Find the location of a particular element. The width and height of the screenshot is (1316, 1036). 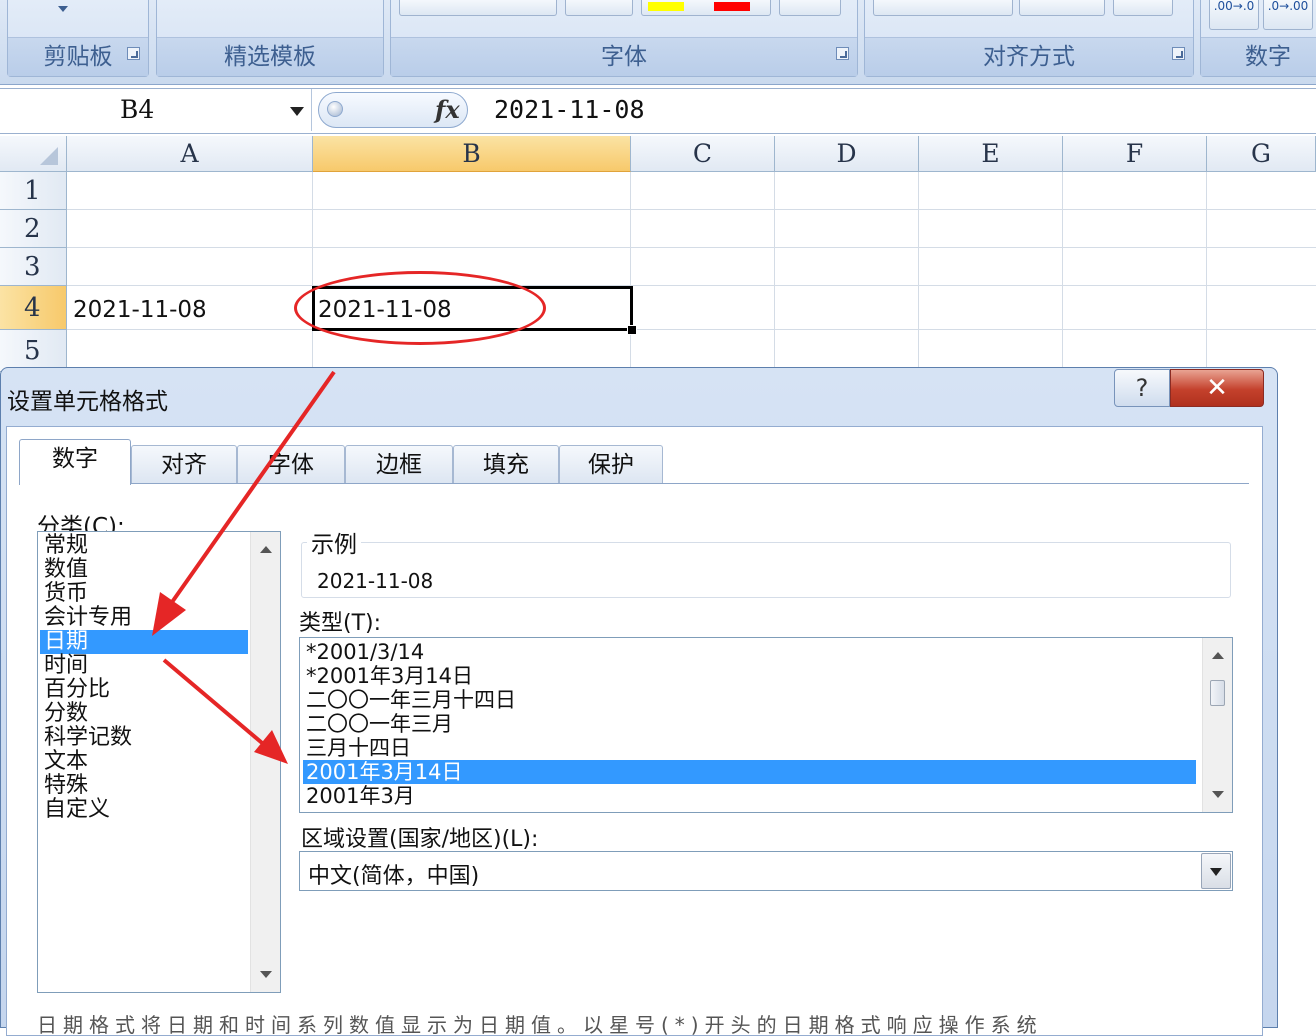

border-button is located at coordinates (599, 8).